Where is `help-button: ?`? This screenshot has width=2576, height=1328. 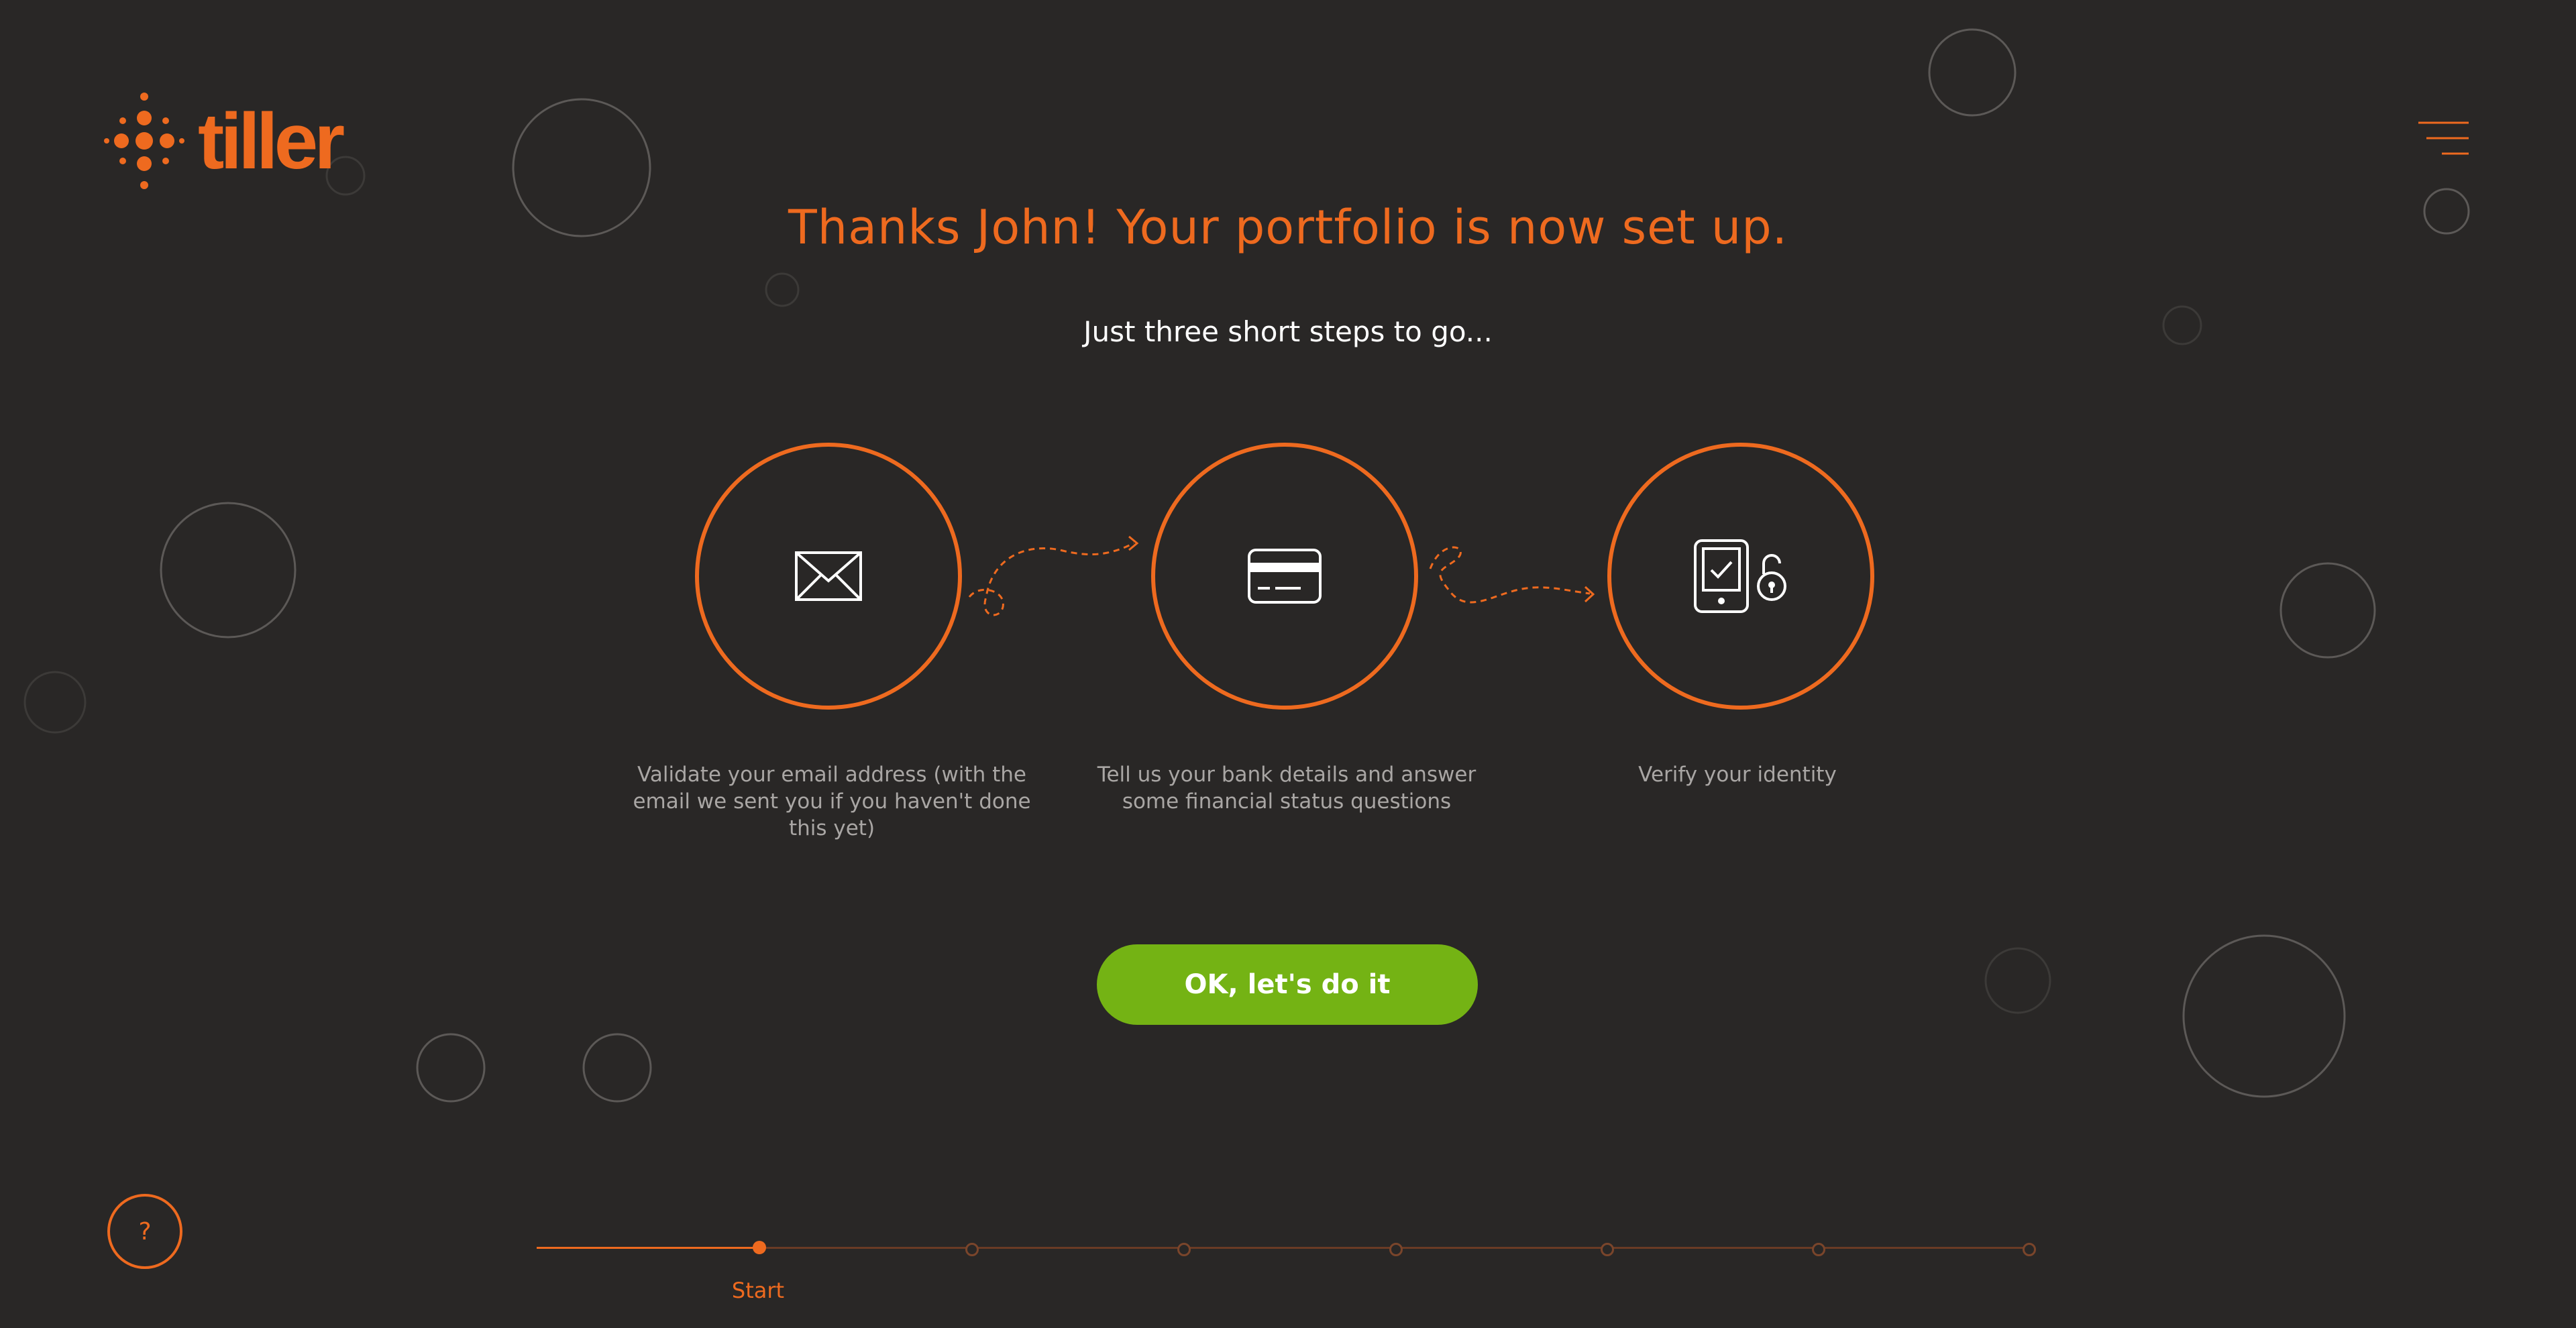 help-button: ? is located at coordinates (144, 1231).